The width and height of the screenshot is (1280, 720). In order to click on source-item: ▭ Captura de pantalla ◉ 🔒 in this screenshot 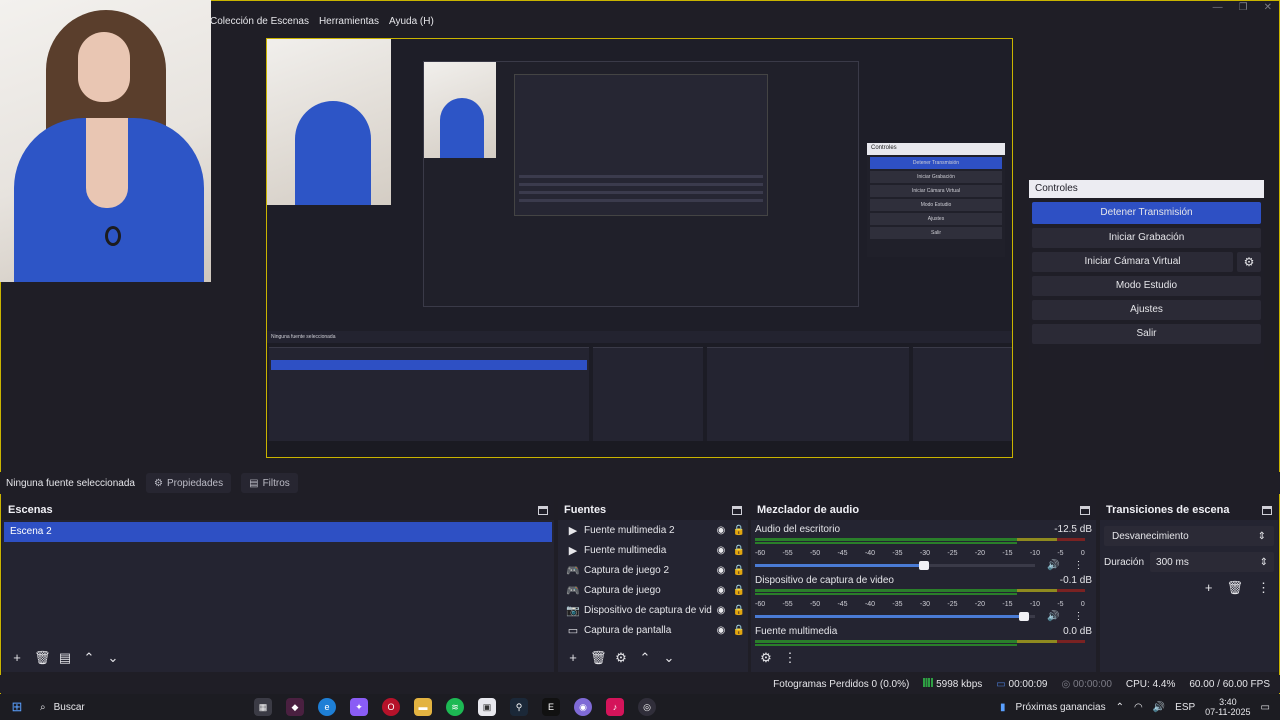, I will do `click(653, 630)`.